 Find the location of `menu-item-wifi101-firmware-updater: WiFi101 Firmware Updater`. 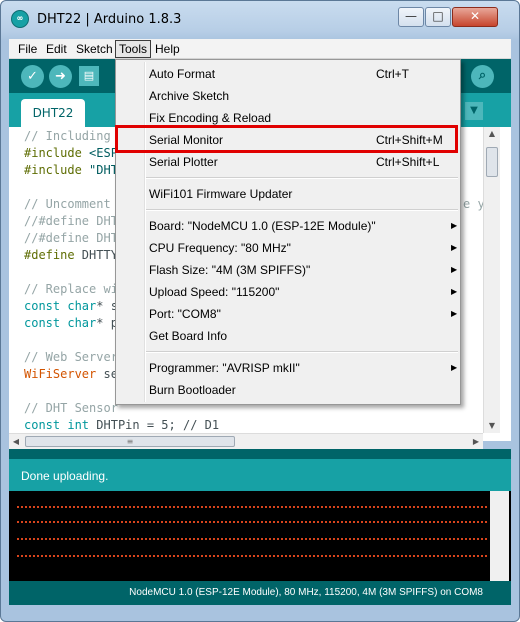

menu-item-wifi101-firmware-updater: WiFi101 Firmware Updater is located at coordinates (288, 194).